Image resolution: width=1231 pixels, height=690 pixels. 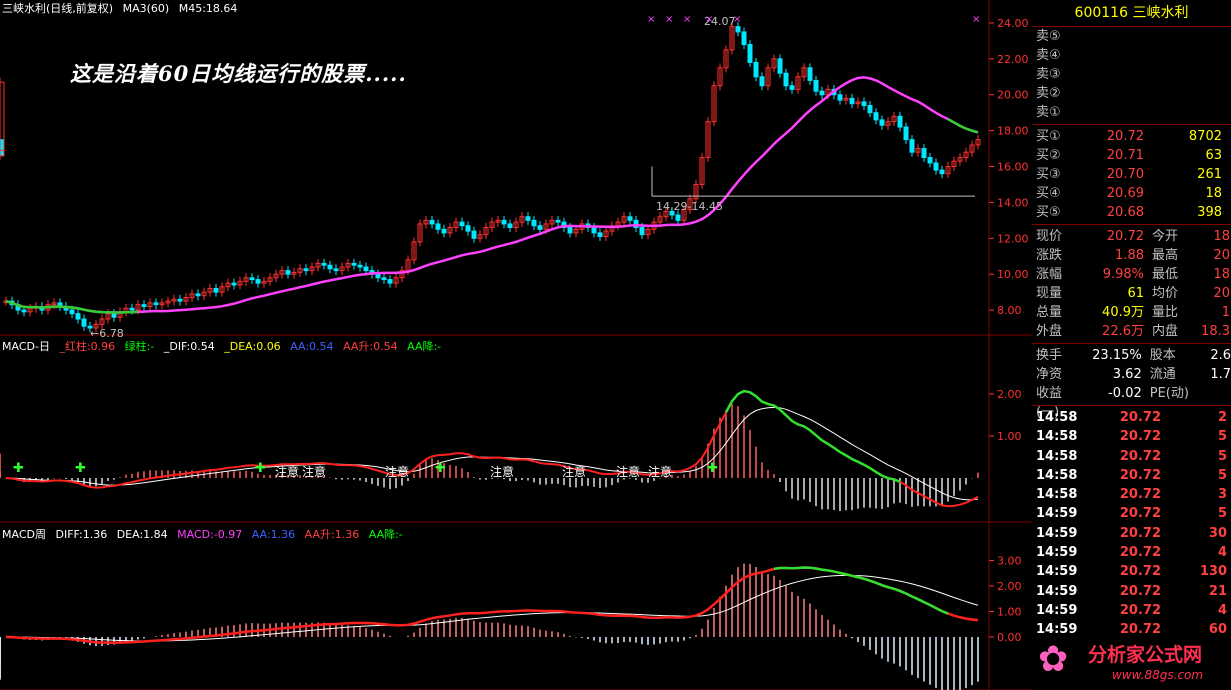 What do you see at coordinates (492, 449) in the screenshot?
I see `dif-line` at bounding box center [492, 449].